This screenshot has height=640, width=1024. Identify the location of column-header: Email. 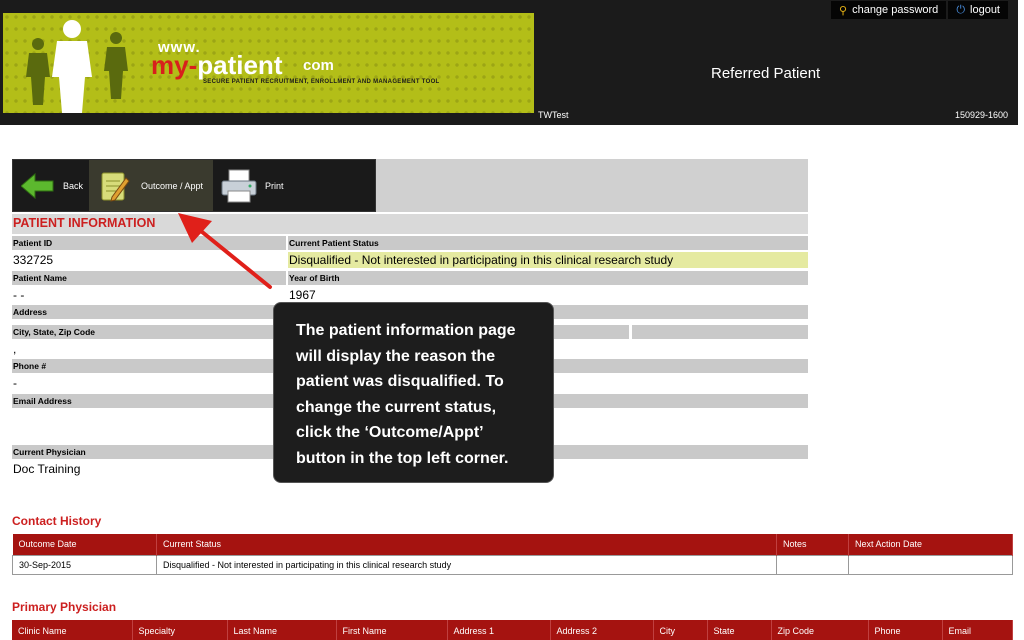
(977, 630).